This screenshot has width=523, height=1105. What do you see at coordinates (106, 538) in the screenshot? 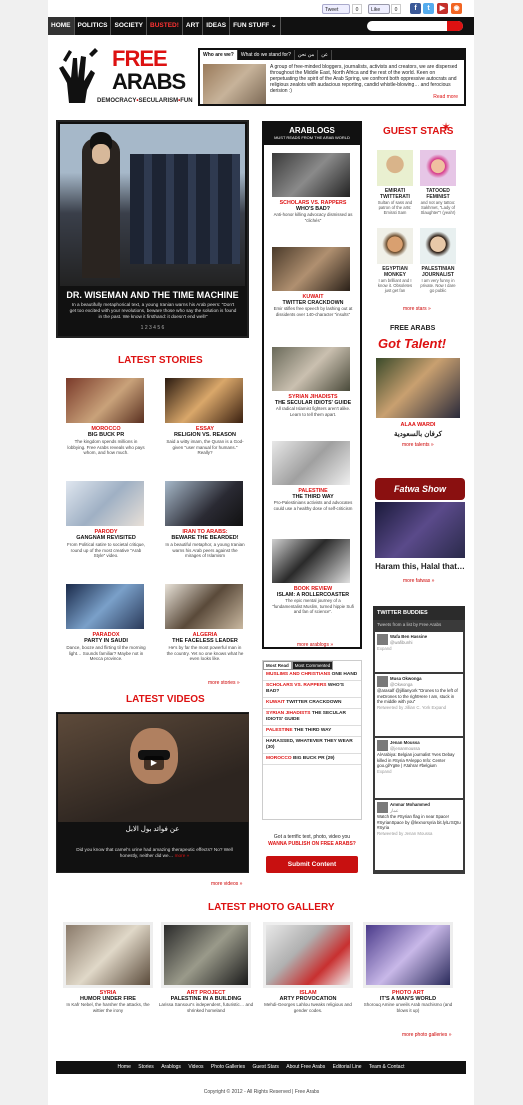
I see `story-title: GANGNAM REVISITED` at bounding box center [106, 538].